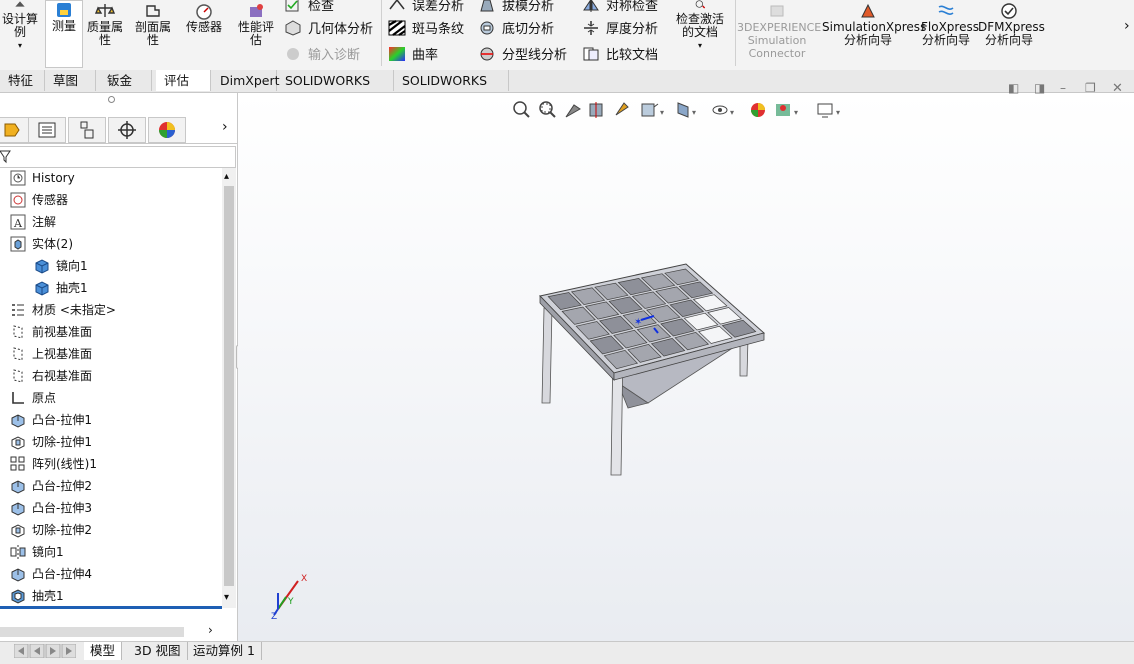 This screenshot has width=1134, height=664. Describe the element at coordinates (1090, 88) in the screenshot. I see `restore-icon: ❐` at that location.